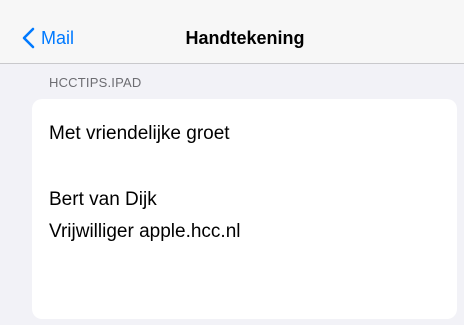 The height and width of the screenshot is (325, 464). Describe the element at coordinates (103, 199) in the screenshot. I see `signature-line-name: Bert van Dijk` at that location.